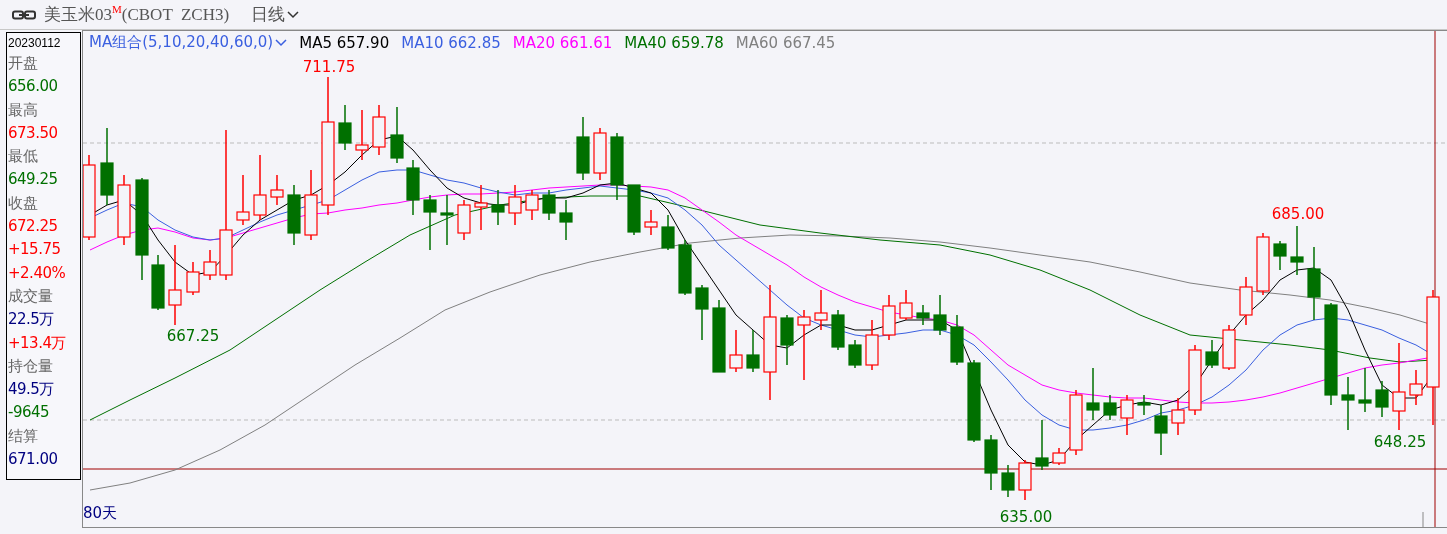 The height and width of the screenshot is (534, 1447). Describe the element at coordinates (23, 63) in the screenshot. I see `field-label: 开盘` at that location.